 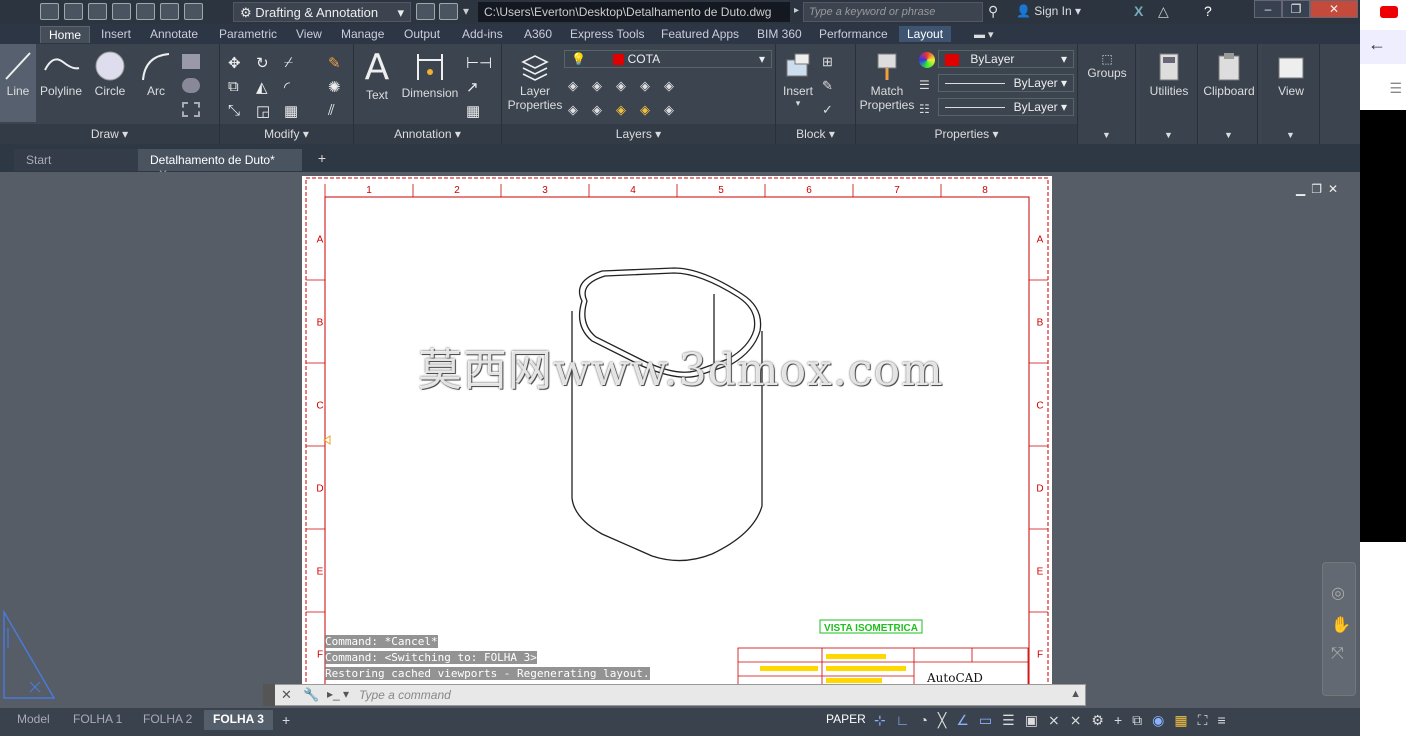 I want to click on minimize-button: –, so click(x=1268, y=9).